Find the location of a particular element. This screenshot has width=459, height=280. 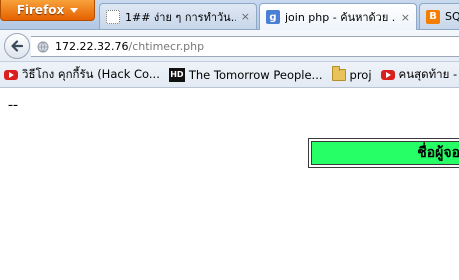

table-header-cell: ชื่อผู้จอ is located at coordinates (385, 153).